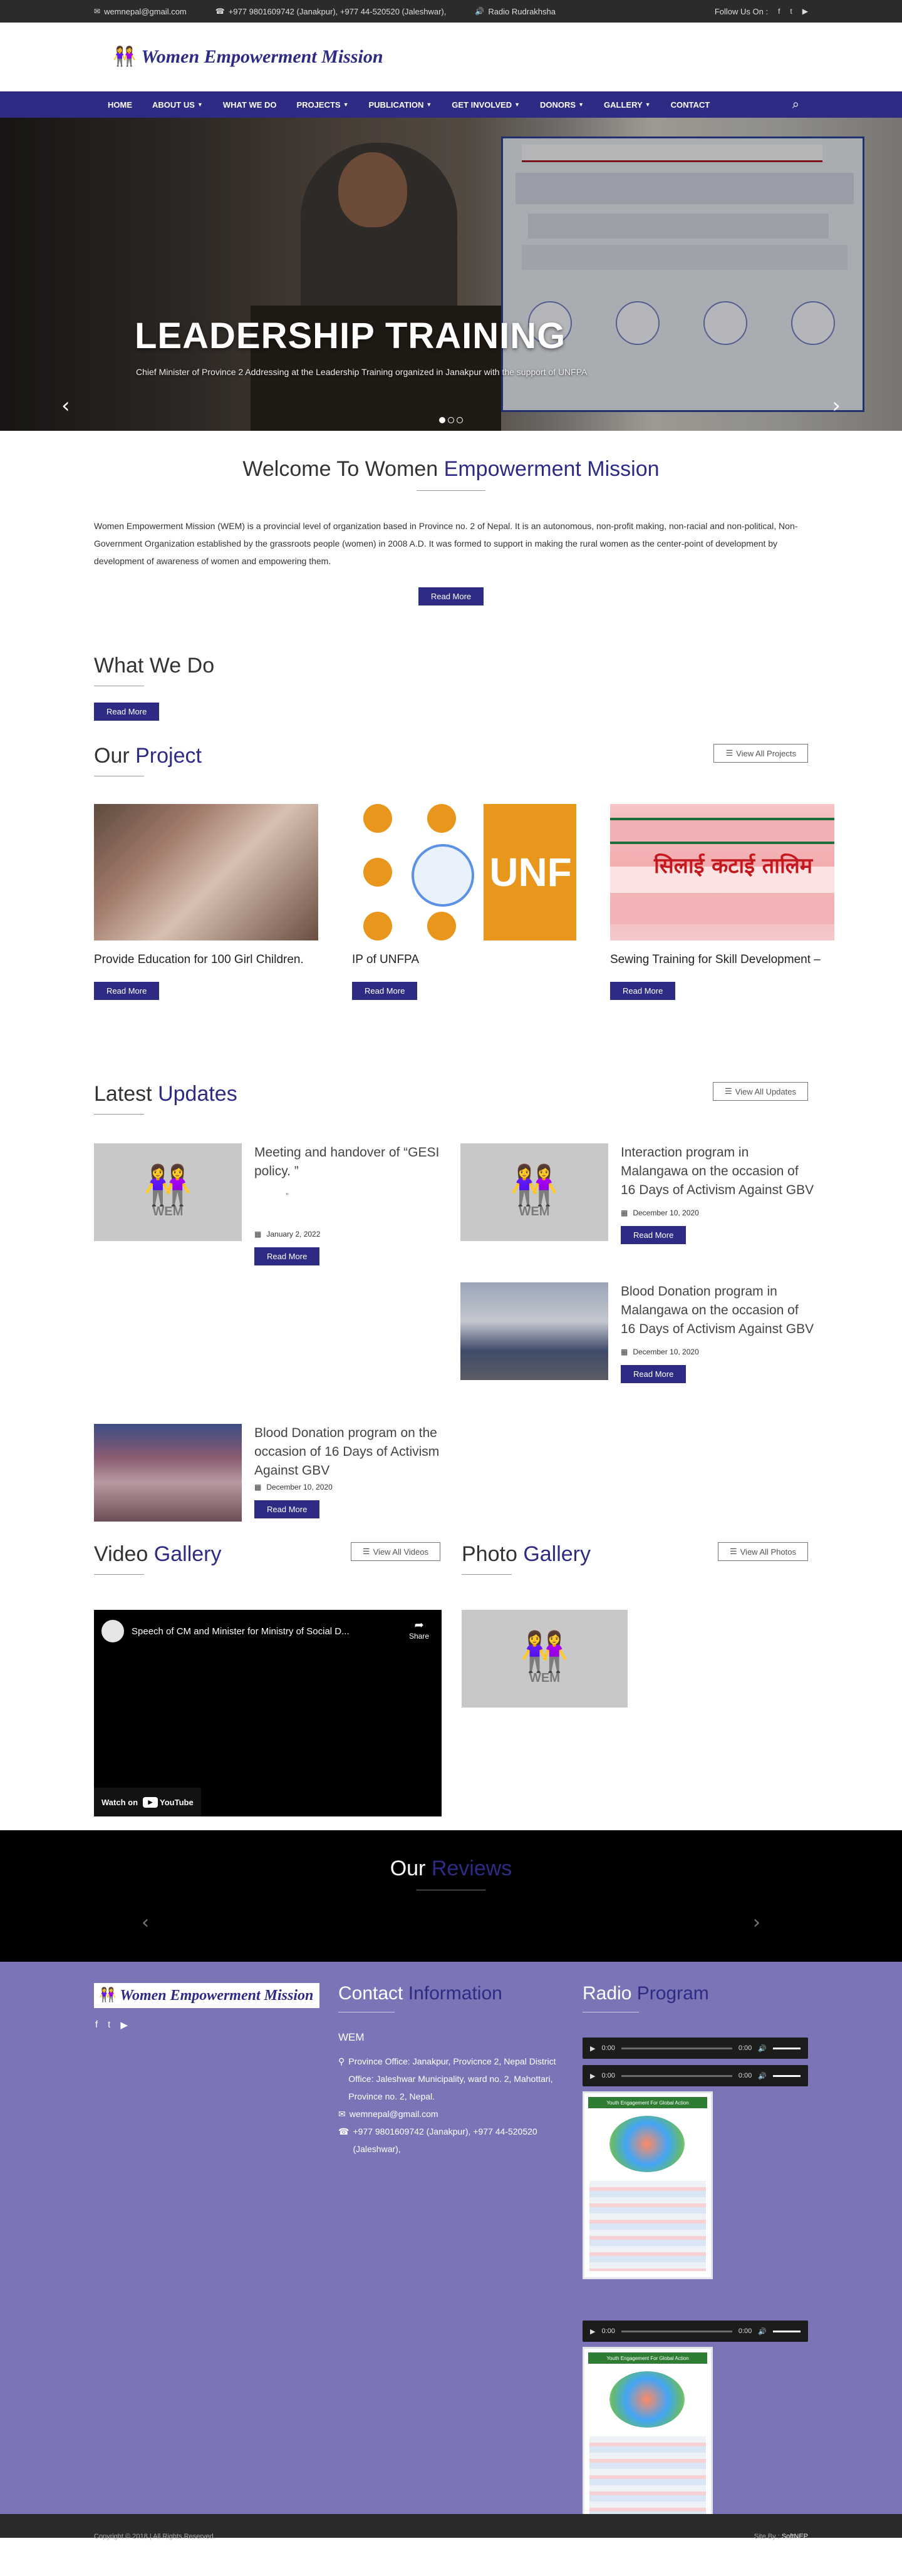 The width and height of the screenshot is (902, 2576). What do you see at coordinates (177, 1802) in the screenshot?
I see `youtube-wordmark: YouTube` at bounding box center [177, 1802].